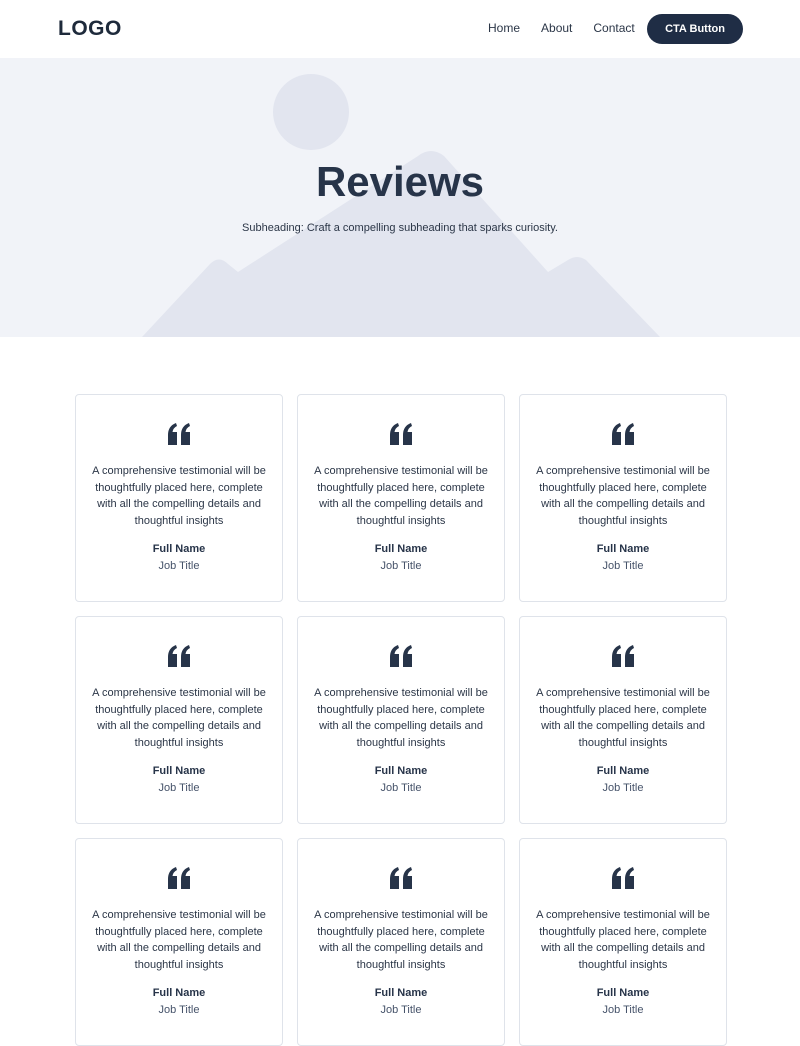 Image resolution: width=800 pixels, height=1046 pixels. I want to click on site-header: LOGO Home About Contact CTA Button, so click(400, 29).